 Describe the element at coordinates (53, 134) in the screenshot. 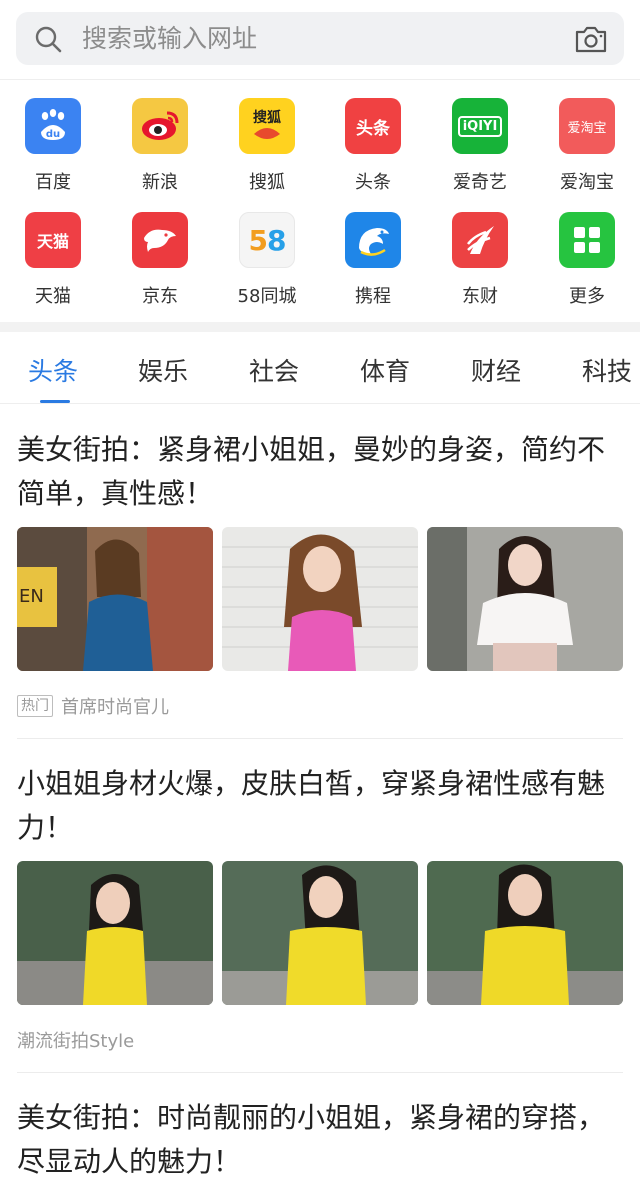

I see `svg-text: du` at that location.